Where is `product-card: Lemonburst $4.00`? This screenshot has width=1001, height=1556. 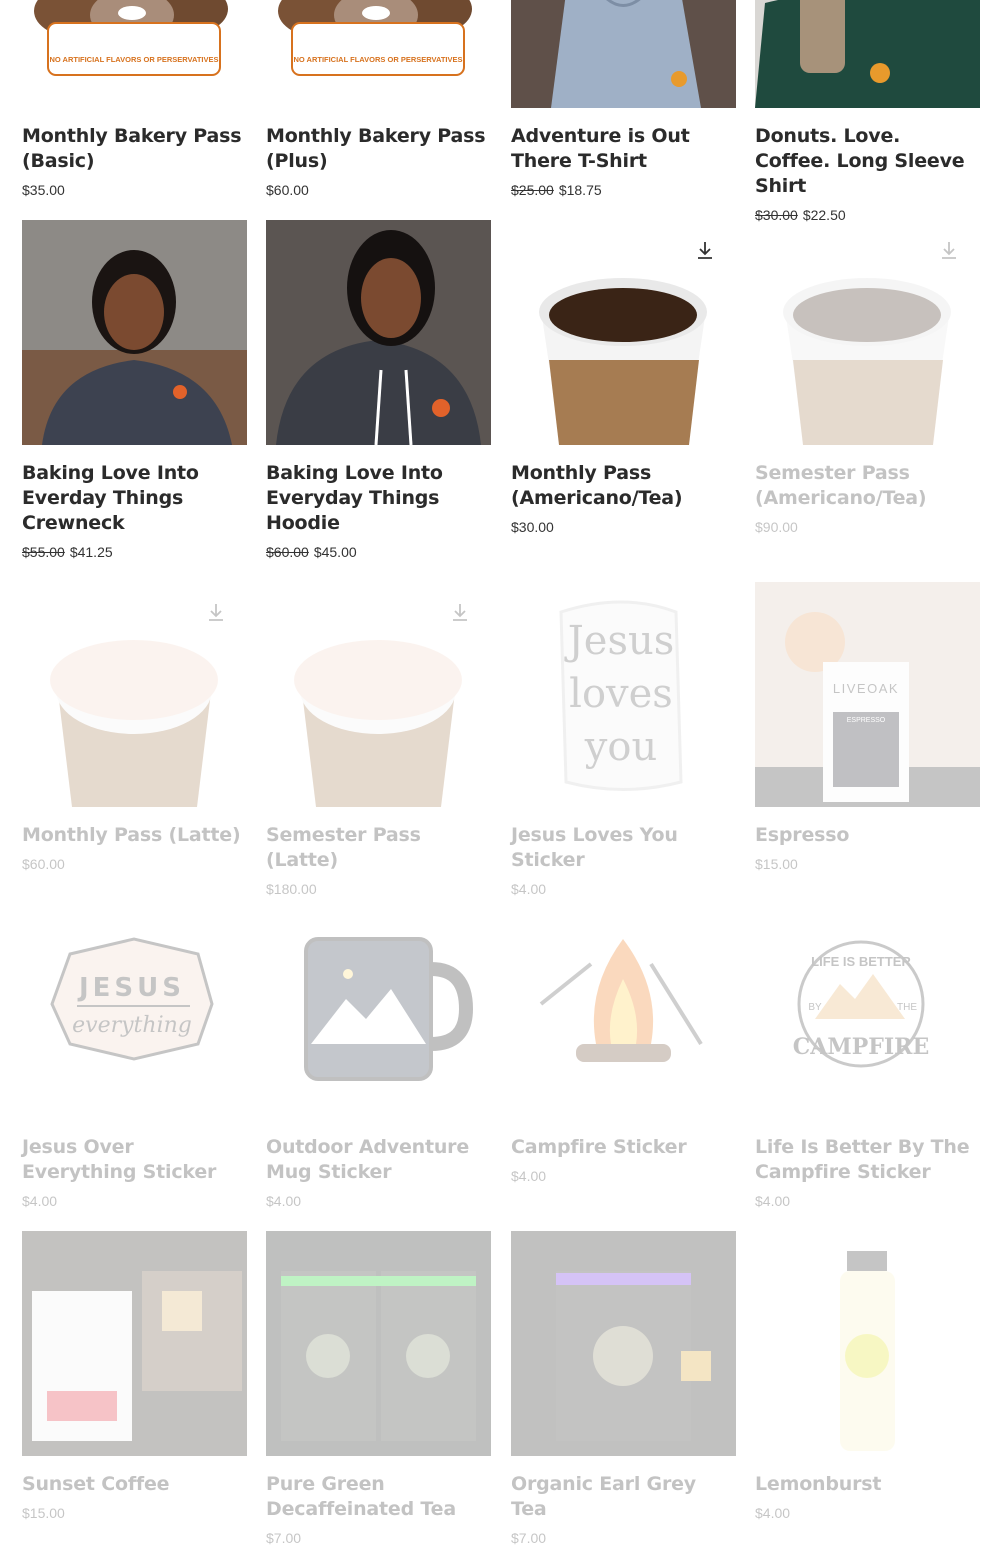
product-card: Lemonburst $4.00 is located at coordinates (867, 1376).